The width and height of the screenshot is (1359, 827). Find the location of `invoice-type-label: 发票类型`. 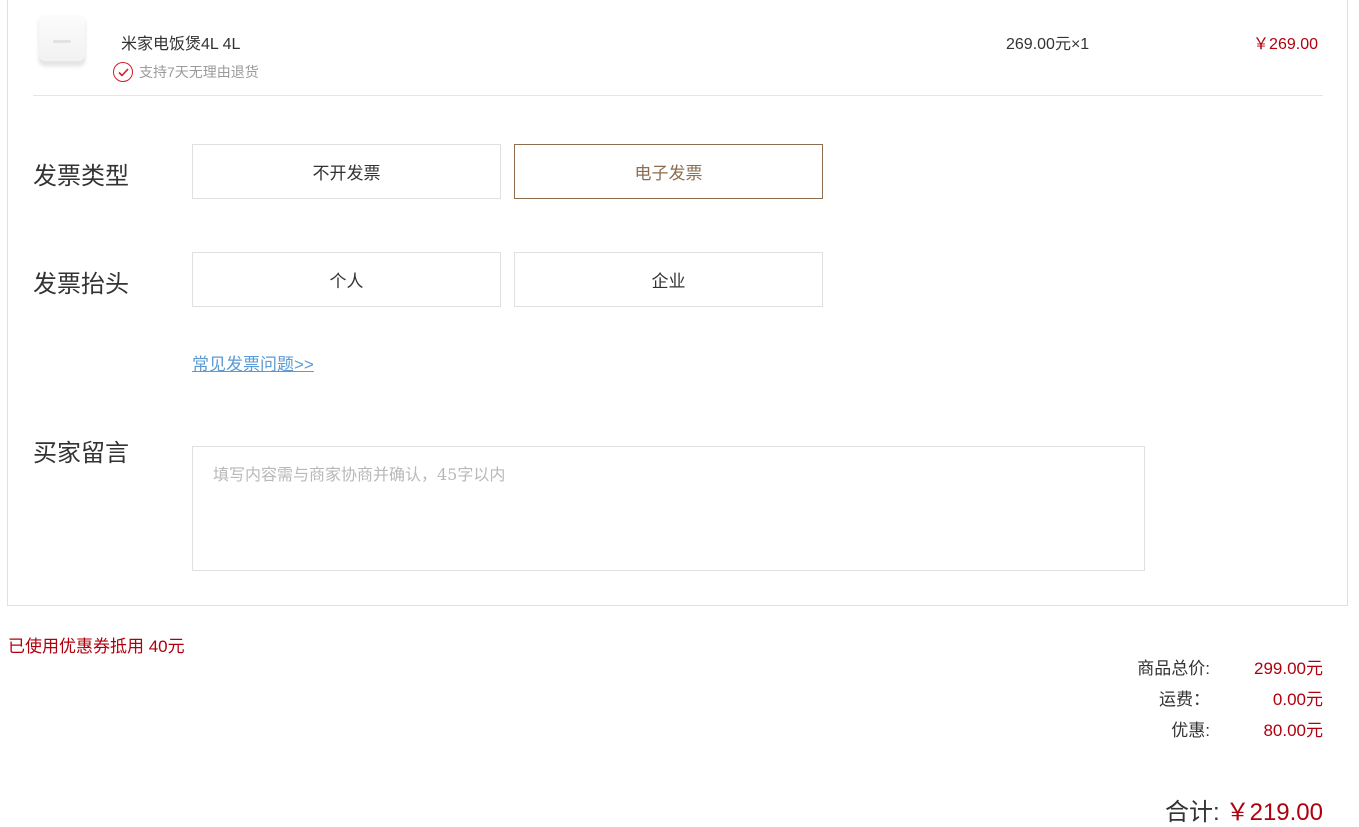

invoice-type-label: 发票类型 is located at coordinates (81, 176).